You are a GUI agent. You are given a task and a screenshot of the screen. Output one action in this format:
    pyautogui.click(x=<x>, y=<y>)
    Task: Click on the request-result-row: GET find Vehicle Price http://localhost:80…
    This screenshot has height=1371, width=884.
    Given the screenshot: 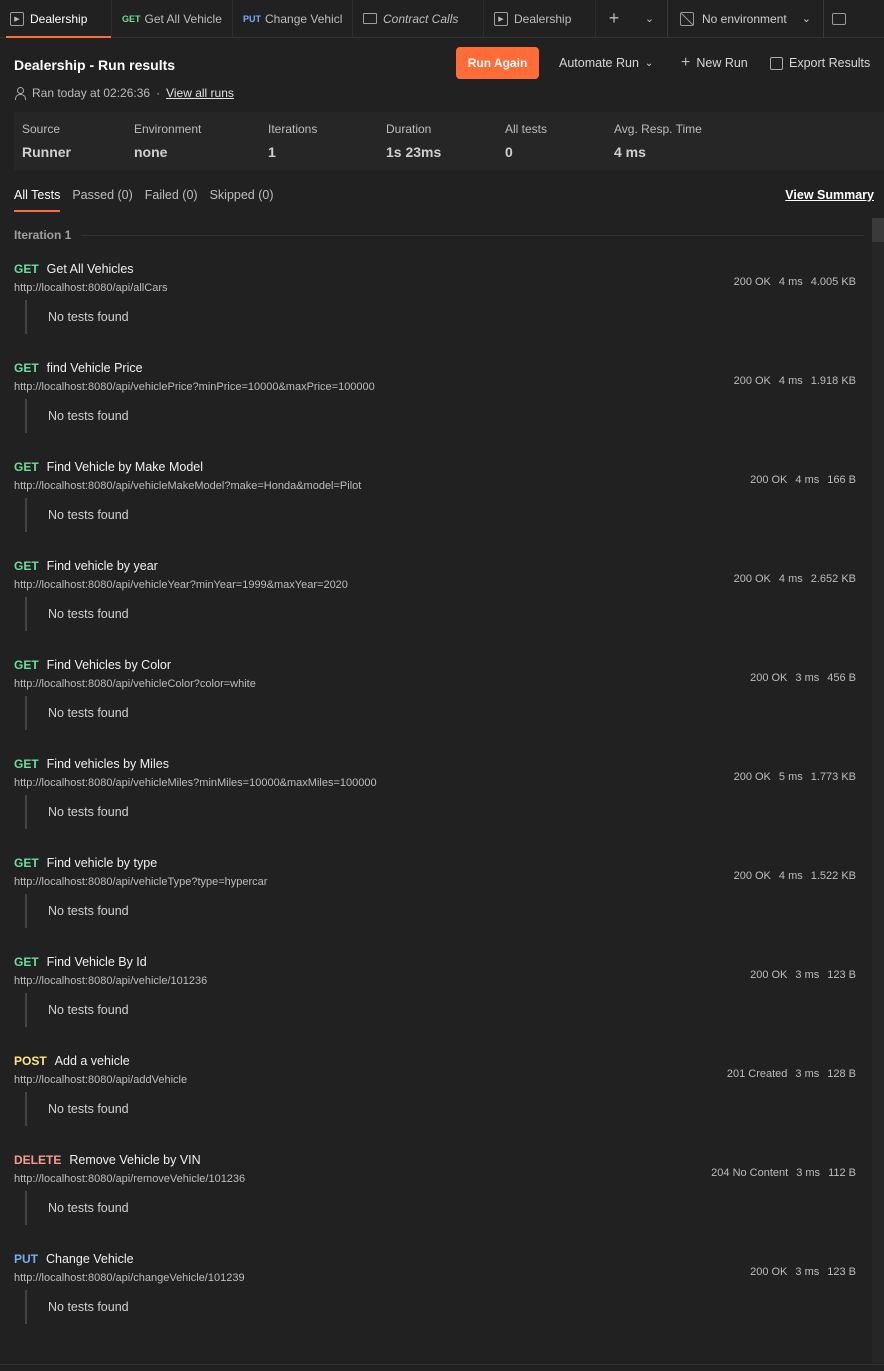 What is the action you would take?
    pyautogui.click(x=435, y=410)
    